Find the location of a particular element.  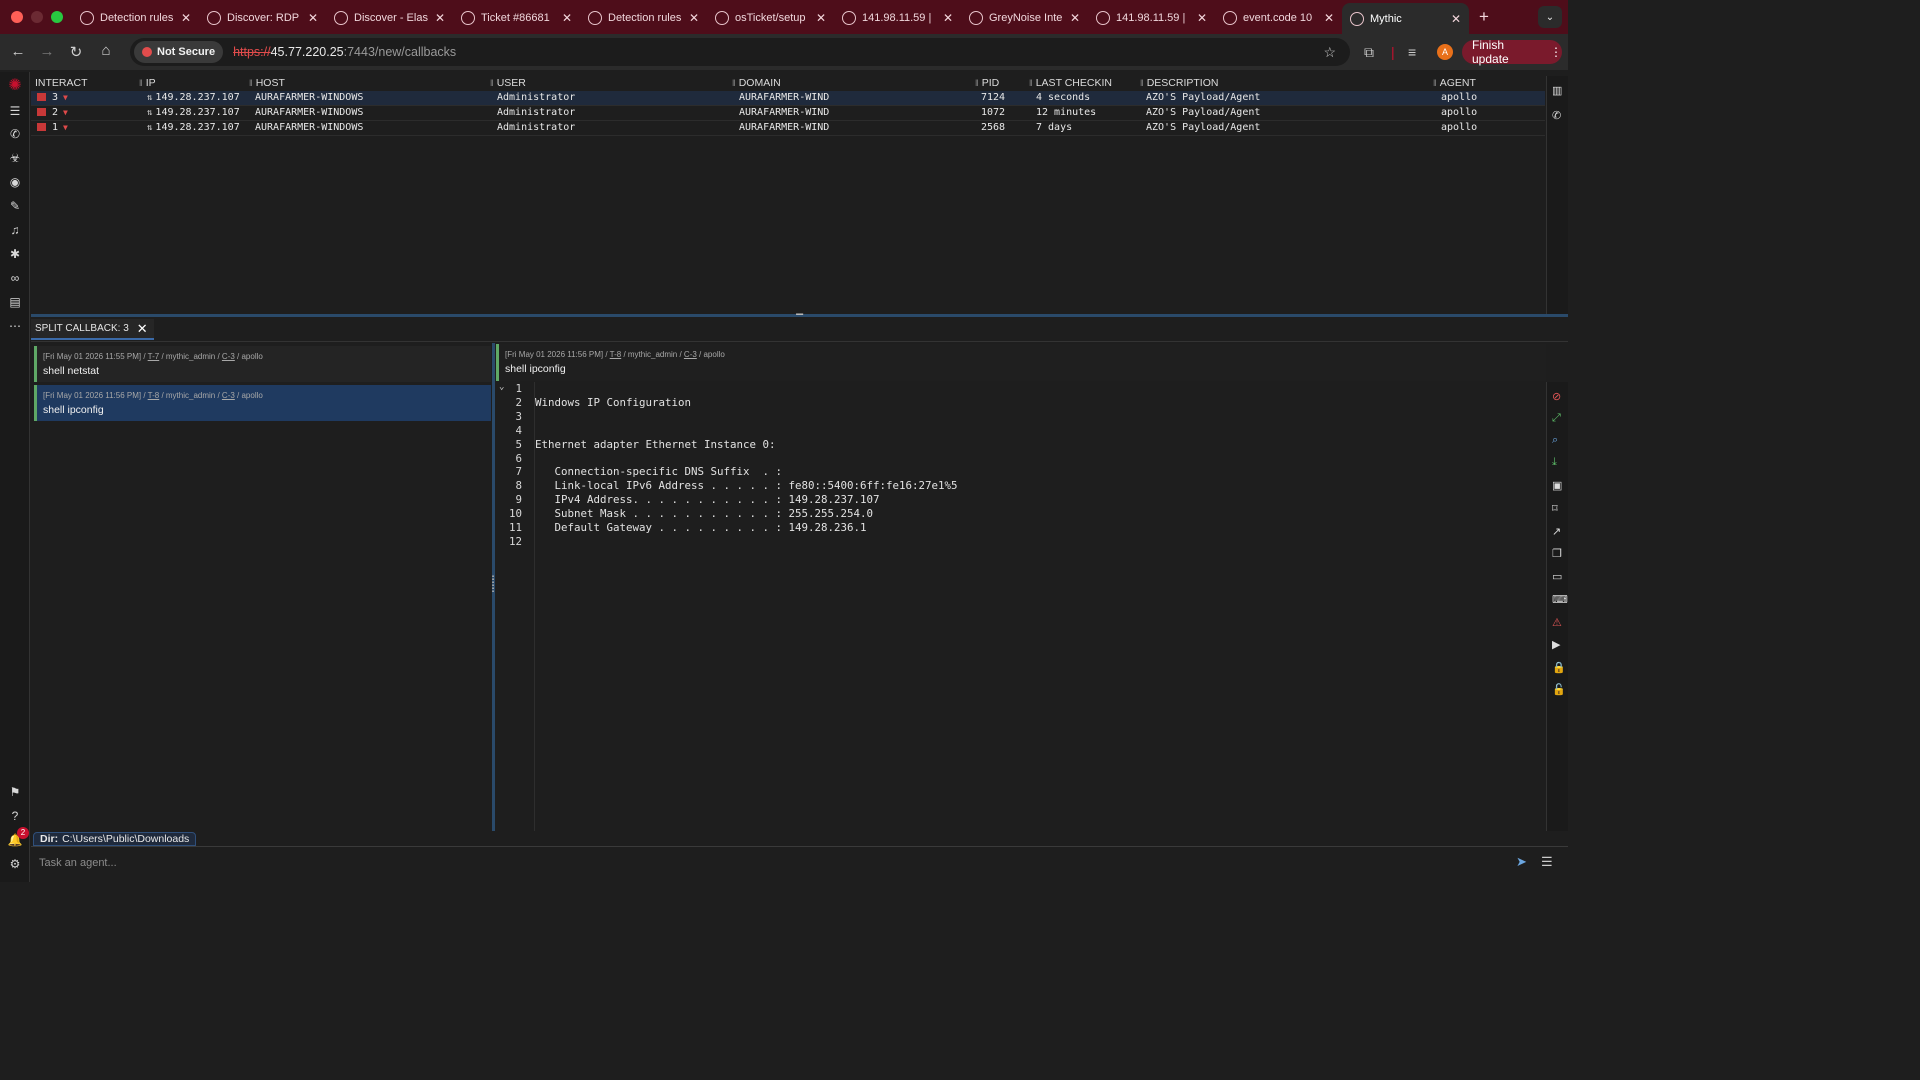

download-icon: ⤓ is located at coordinates (1554, 462).